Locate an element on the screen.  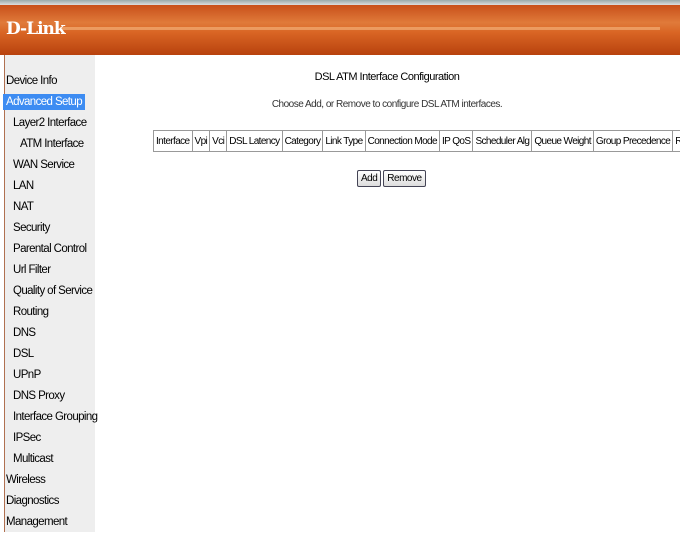
column-header-vpi: Vpi is located at coordinates (201, 141).